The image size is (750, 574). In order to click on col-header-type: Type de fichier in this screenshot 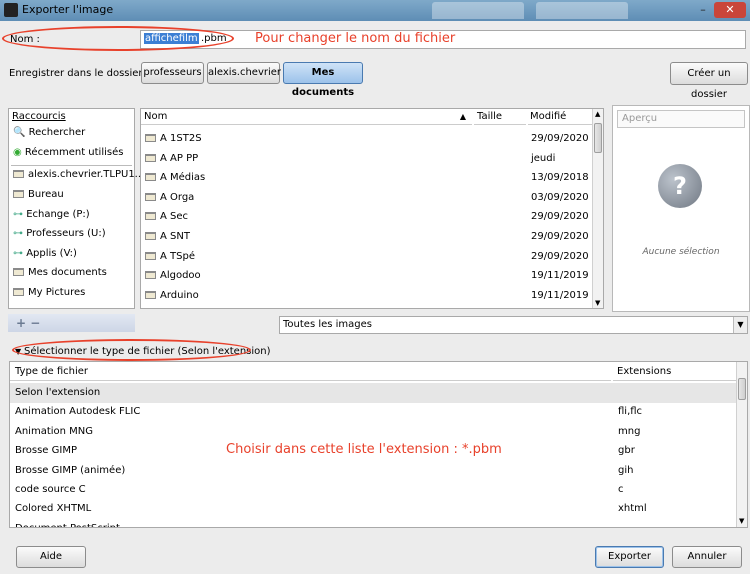, I will do `click(310, 371)`.